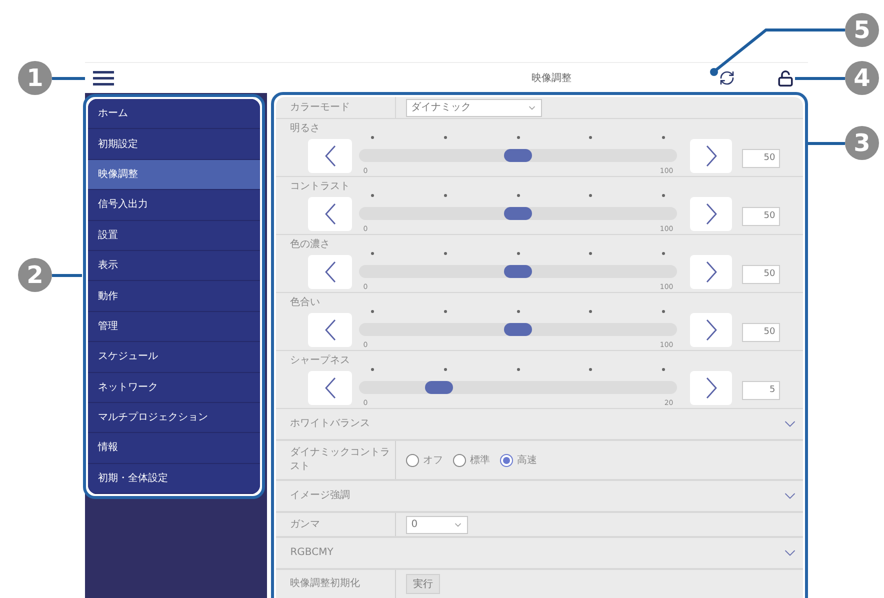  Describe the element at coordinates (474, 107) in the screenshot. I see `dropdown: ダイナミック` at that location.